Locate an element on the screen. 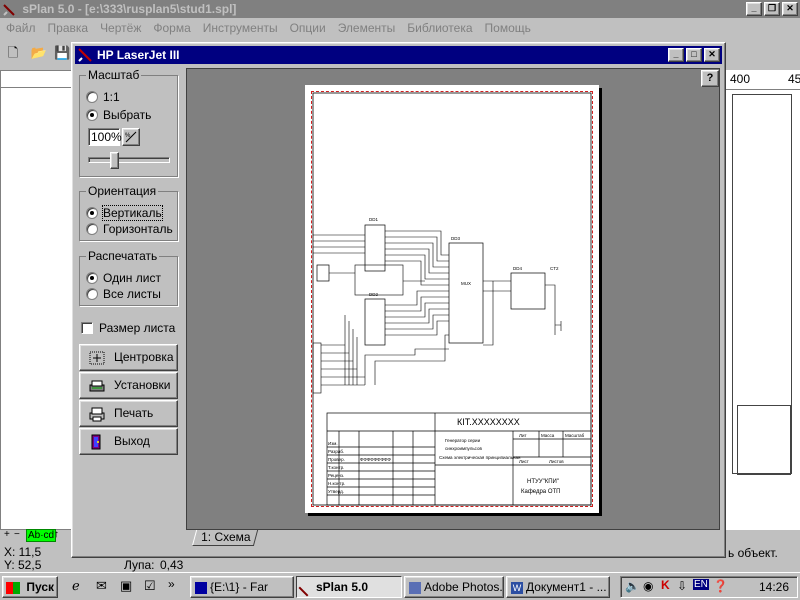 The width and height of the screenshot is (800, 600). new-file-icon: 🗋 is located at coordinates (13, 53).